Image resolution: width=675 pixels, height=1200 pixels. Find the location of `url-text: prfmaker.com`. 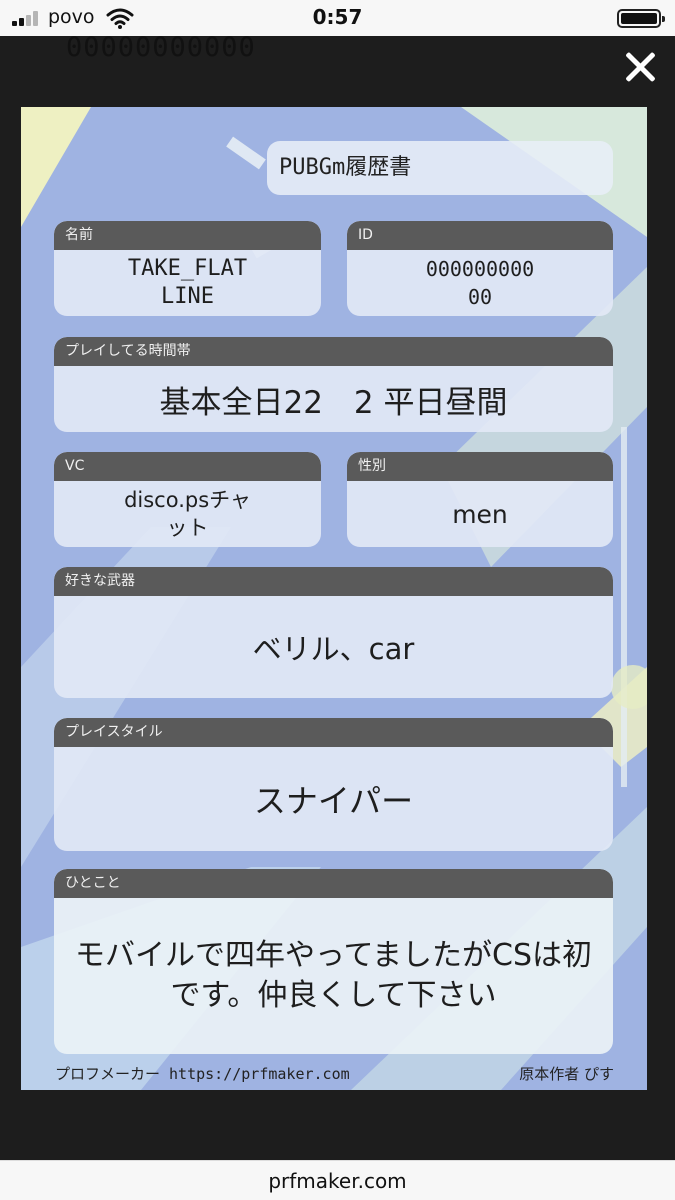

url-text: prfmaker.com is located at coordinates (337, 1181).